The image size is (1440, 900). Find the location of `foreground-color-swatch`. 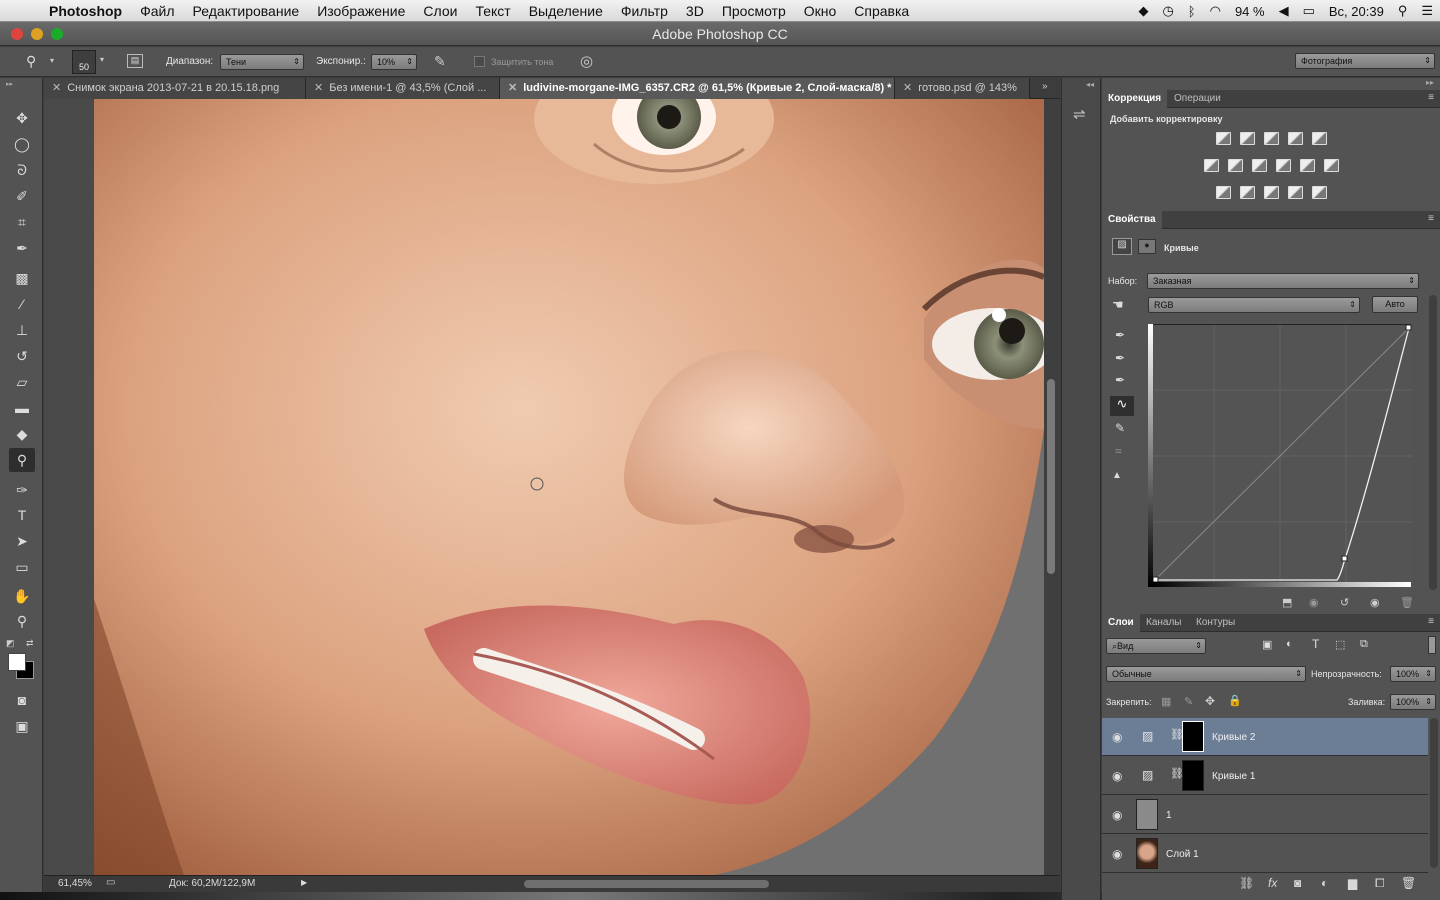

foreground-color-swatch is located at coordinates (17, 662).